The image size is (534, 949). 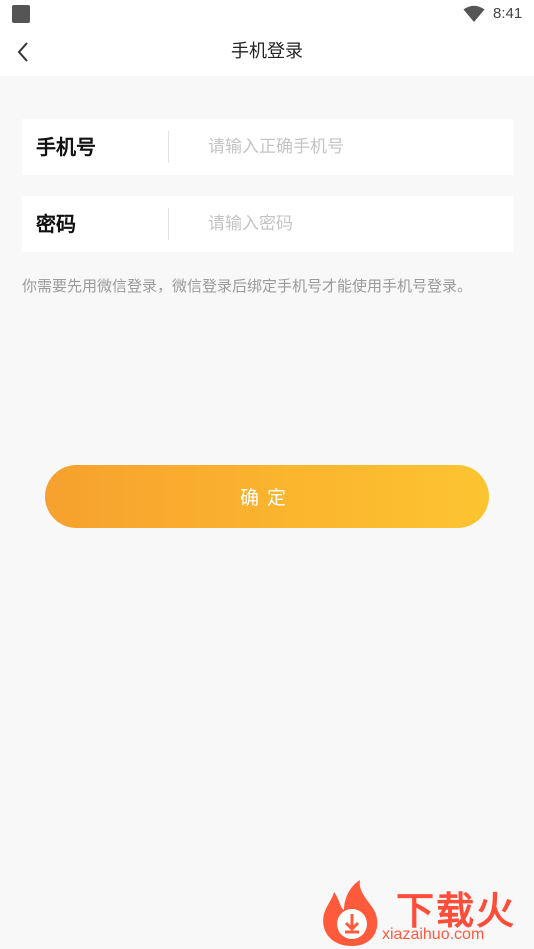 What do you see at coordinates (433, 934) in the screenshot?
I see `watermark-domain: xiazaihuo.com` at bounding box center [433, 934].